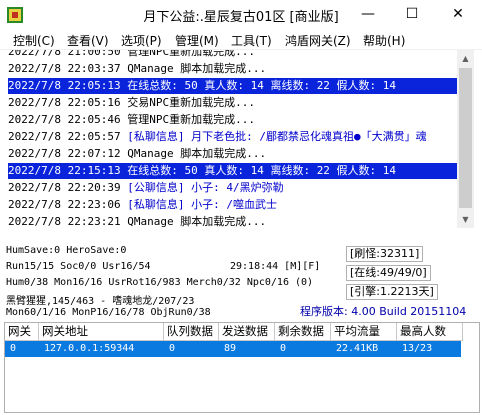 The image size is (482, 415). I want to click on log-line: 2022/7/8 22:23:06 [私聊信息] 小子: /噬血武士, so click(142, 204).